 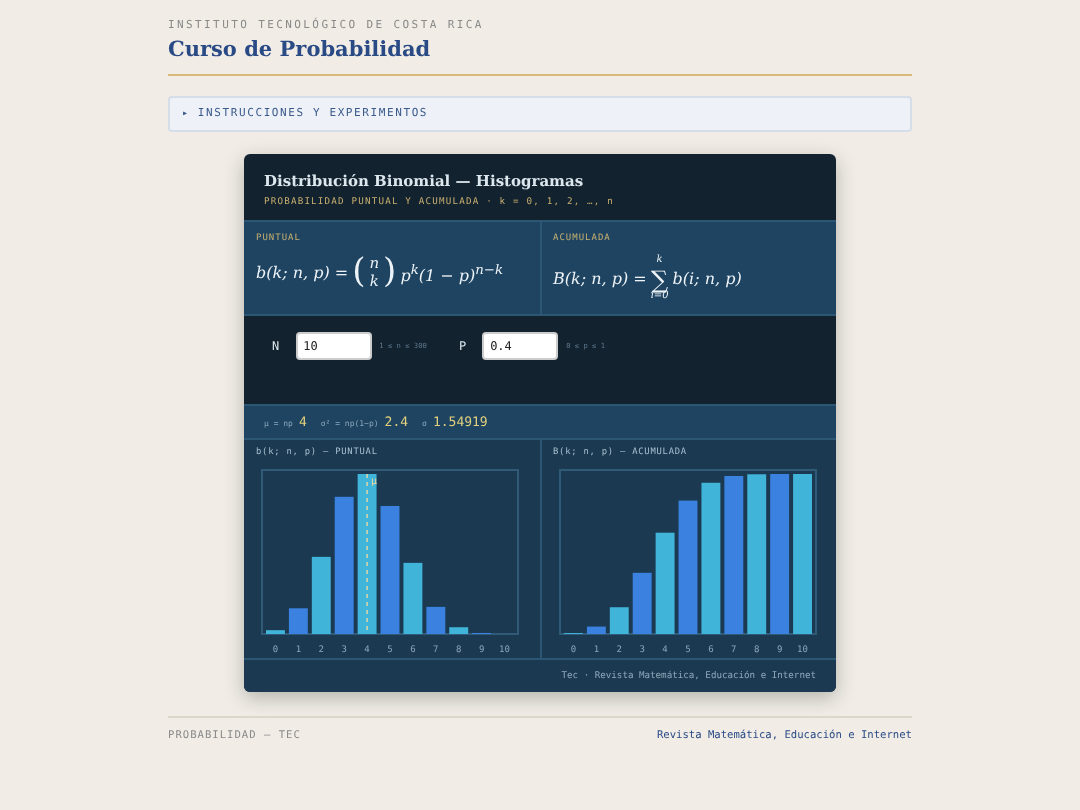 I want to click on parenthesis: (, so click(x=359, y=273).